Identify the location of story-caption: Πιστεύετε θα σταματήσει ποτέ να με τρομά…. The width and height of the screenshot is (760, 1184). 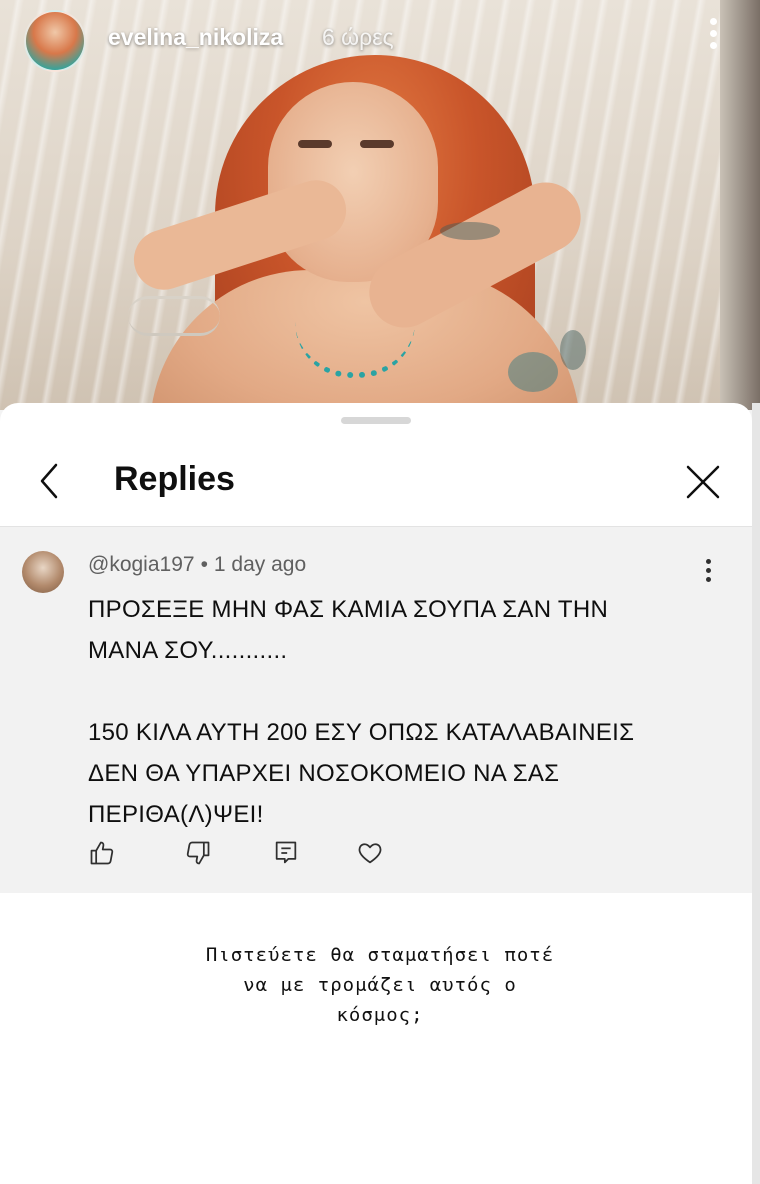
(380, 985).